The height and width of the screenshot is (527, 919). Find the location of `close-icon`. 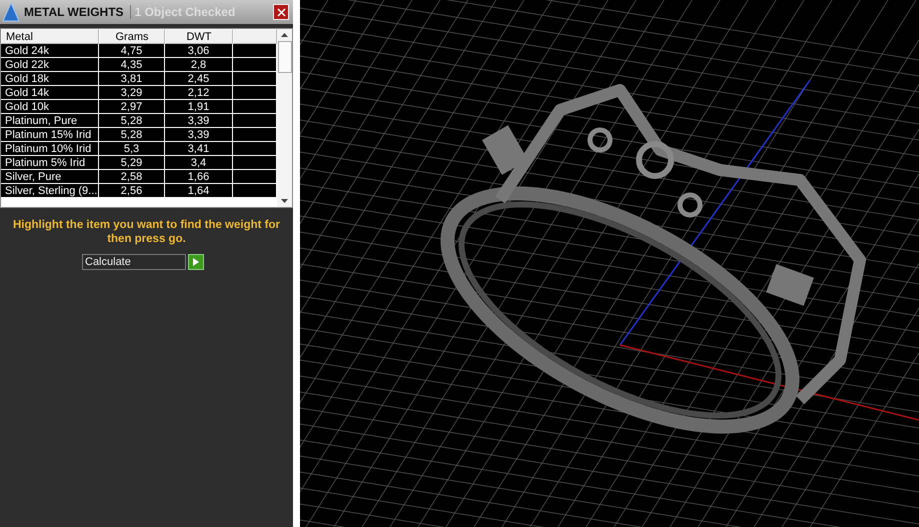

close-icon is located at coordinates (281, 12).